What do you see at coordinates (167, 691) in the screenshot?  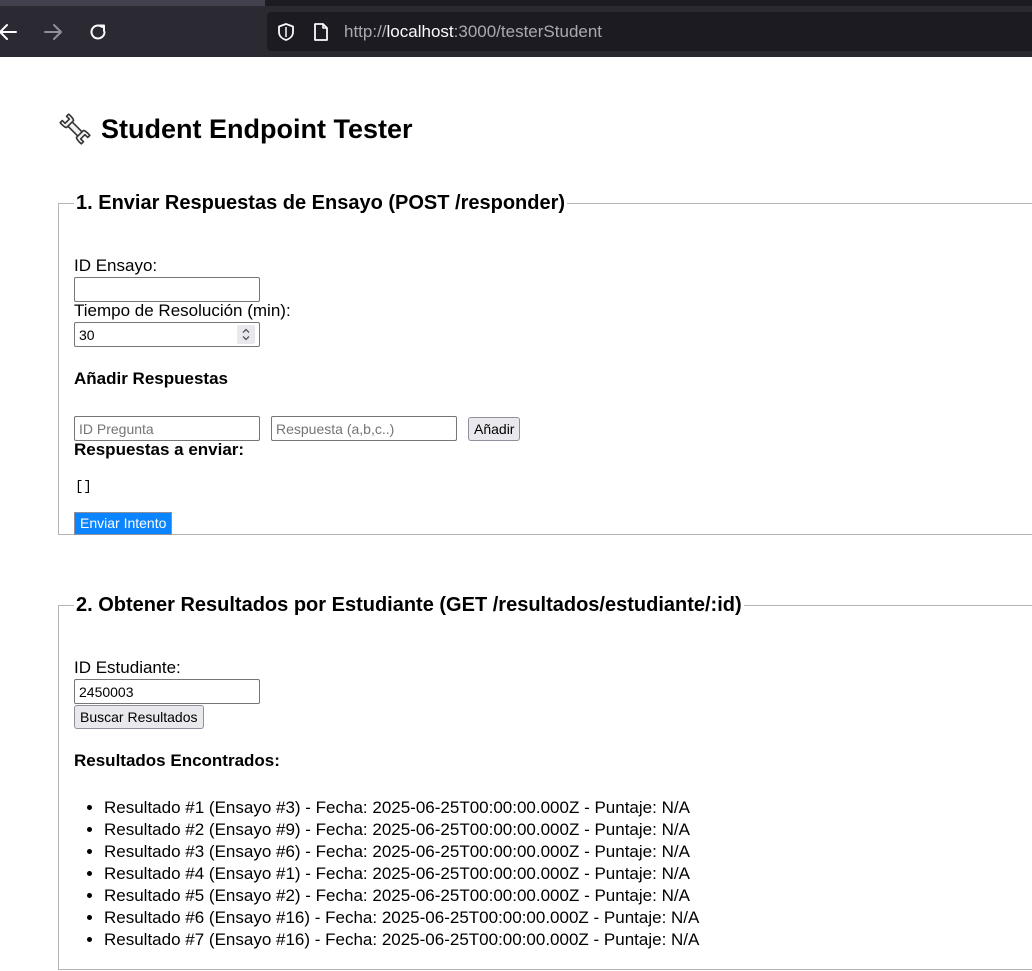 I see `id-estudiante-input` at bounding box center [167, 691].